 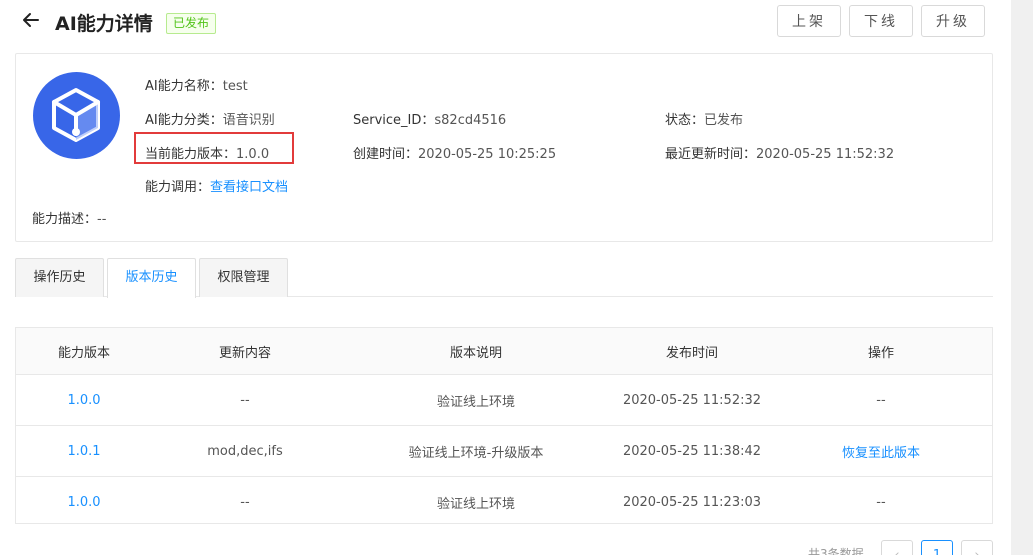 What do you see at coordinates (937, 547) in the screenshot?
I see `page-number-button: 1` at bounding box center [937, 547].